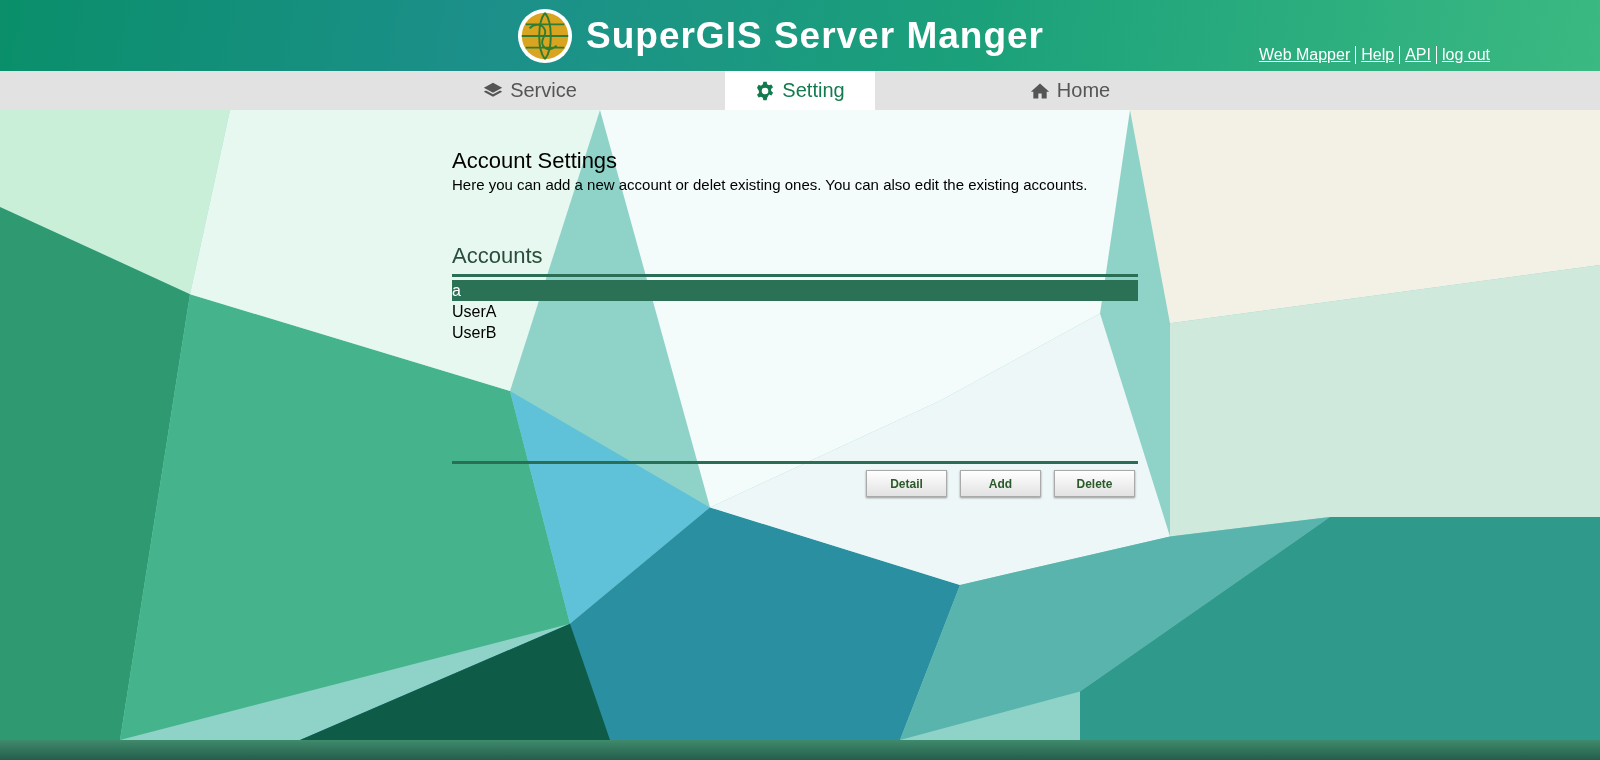 This screenshot has width=1600, height=760. I want to click on action-button: Detail, so click(906, 483).